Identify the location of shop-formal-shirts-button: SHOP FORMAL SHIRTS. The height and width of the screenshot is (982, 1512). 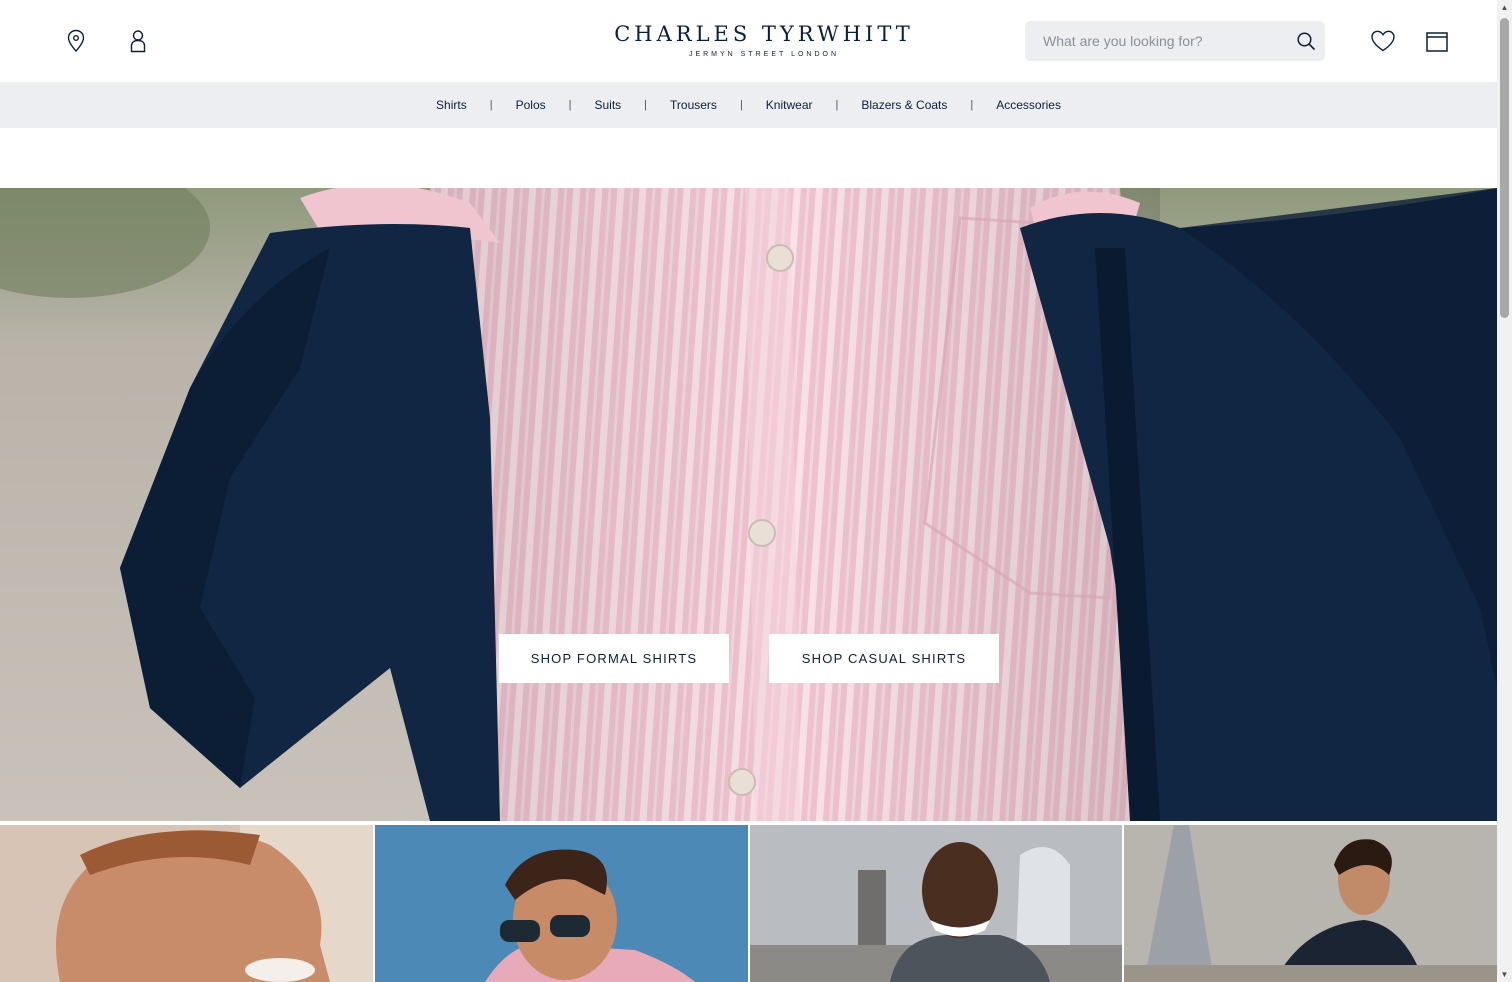
(614, 658).